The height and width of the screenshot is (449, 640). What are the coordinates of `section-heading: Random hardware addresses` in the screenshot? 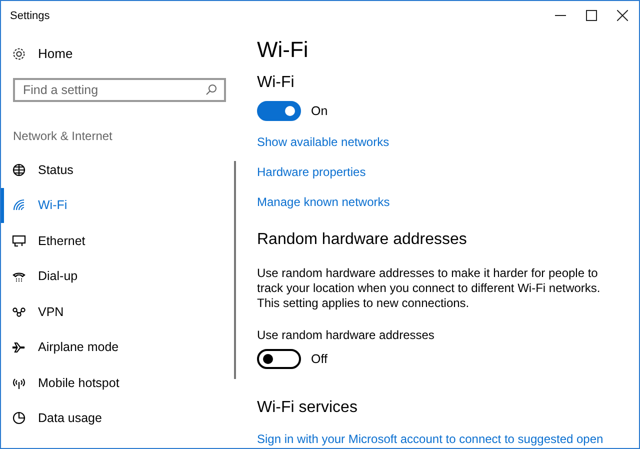 It's located at (362, 240).